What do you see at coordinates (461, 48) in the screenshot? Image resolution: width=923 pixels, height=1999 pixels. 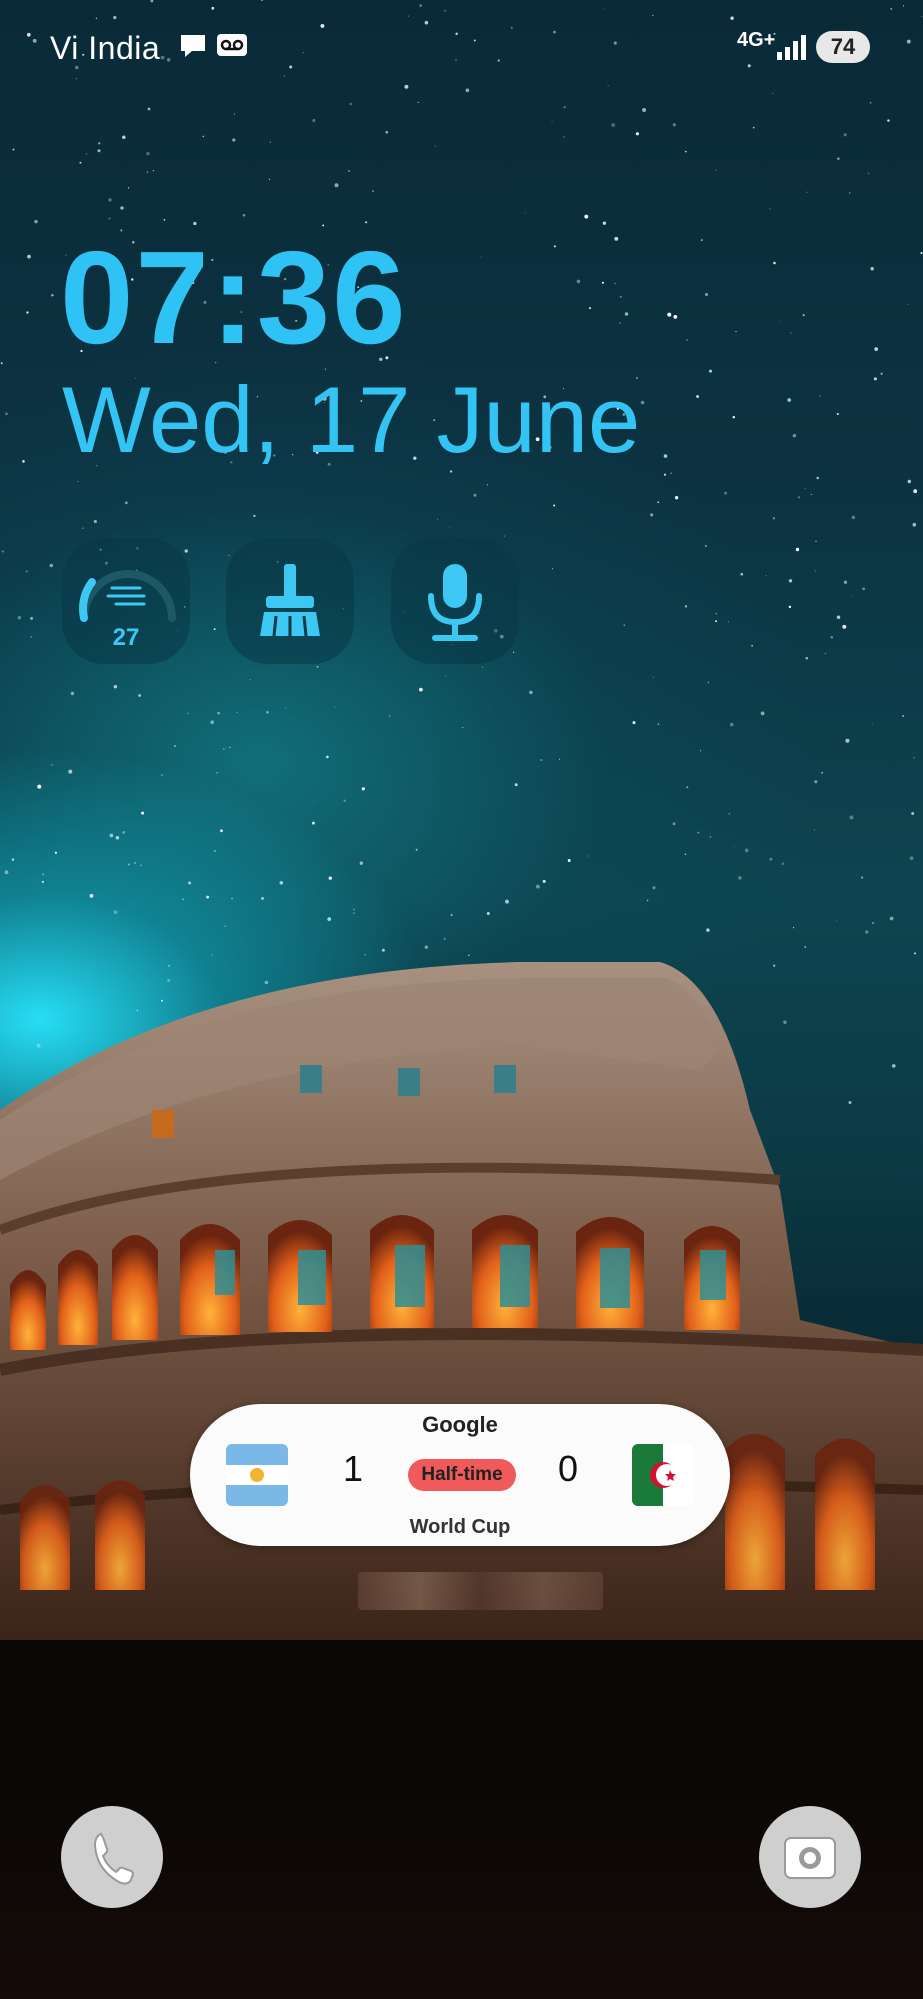 I see `status-bar: Vi India 4G+ 74` at bounding box center [461, 48].